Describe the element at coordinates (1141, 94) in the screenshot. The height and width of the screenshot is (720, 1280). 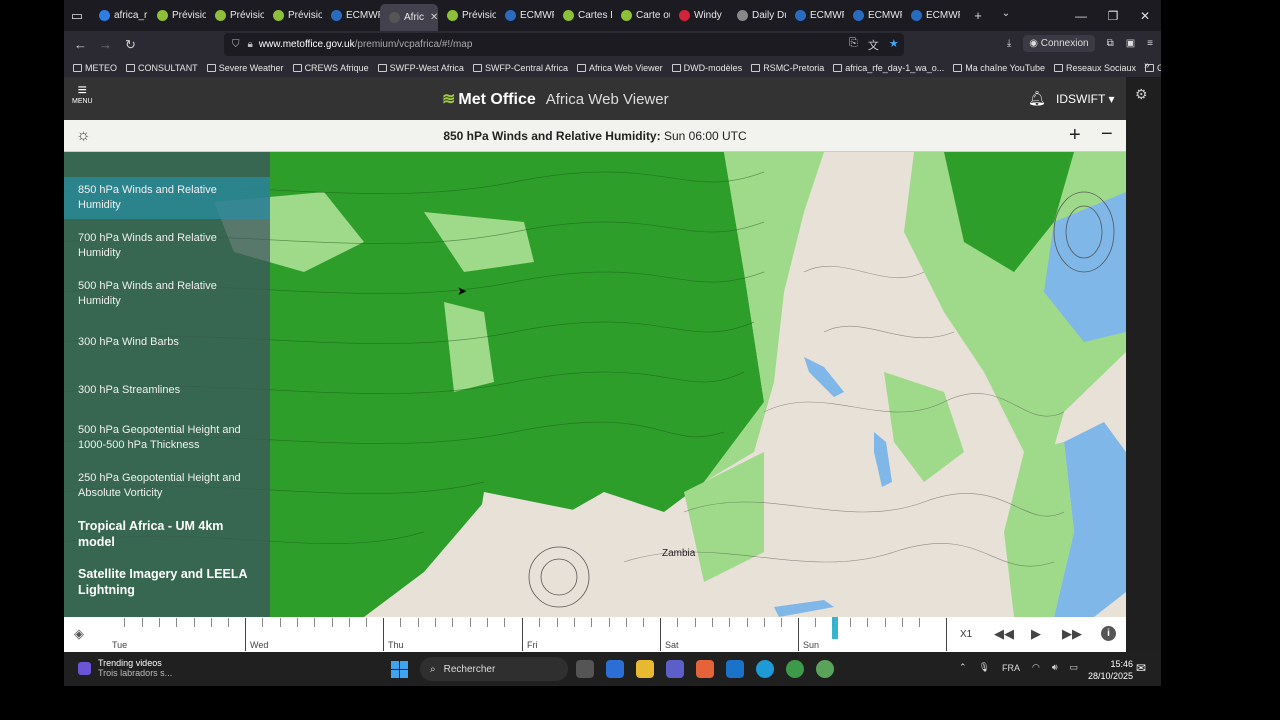
I see `gear-icon: ⚙` at that location.